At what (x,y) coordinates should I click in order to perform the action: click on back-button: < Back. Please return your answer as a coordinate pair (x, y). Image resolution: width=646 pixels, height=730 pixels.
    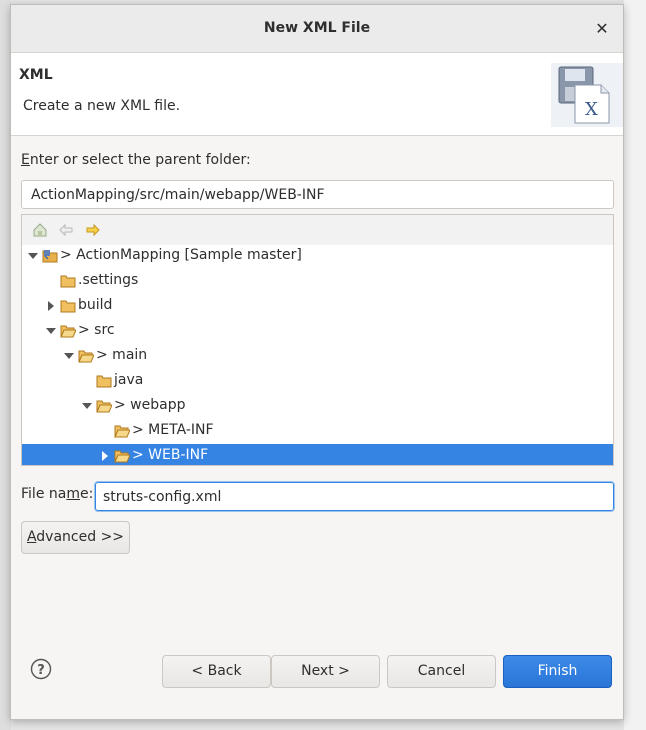
    Looking at the image, I should click on (216, 671).